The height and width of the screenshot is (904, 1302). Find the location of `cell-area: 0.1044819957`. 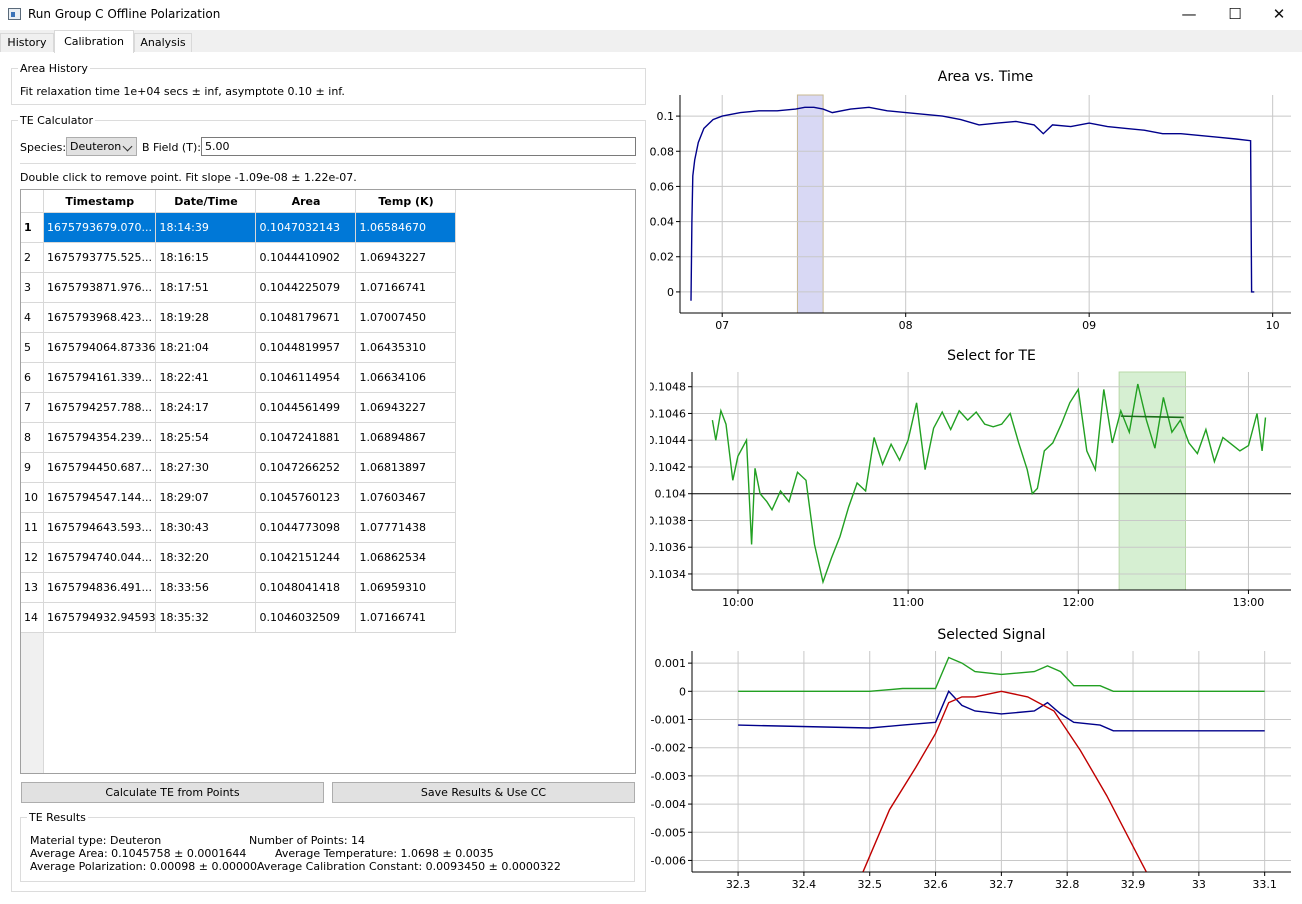

cell-area: 0.1044819957 is located at coordinates (306, 347).